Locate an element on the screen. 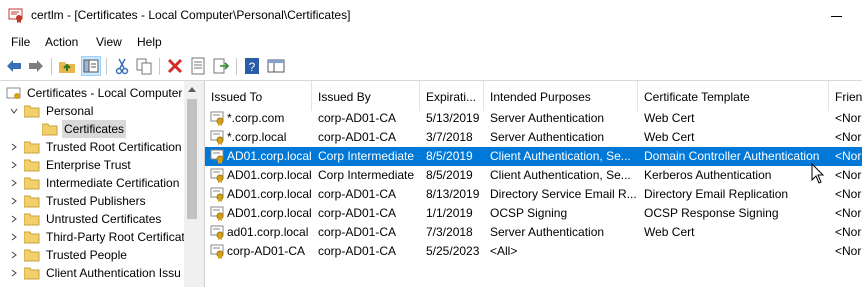 The height and width of the screenshot is (287, 862). certificate-store-icon is located at coordinates (13, 93).